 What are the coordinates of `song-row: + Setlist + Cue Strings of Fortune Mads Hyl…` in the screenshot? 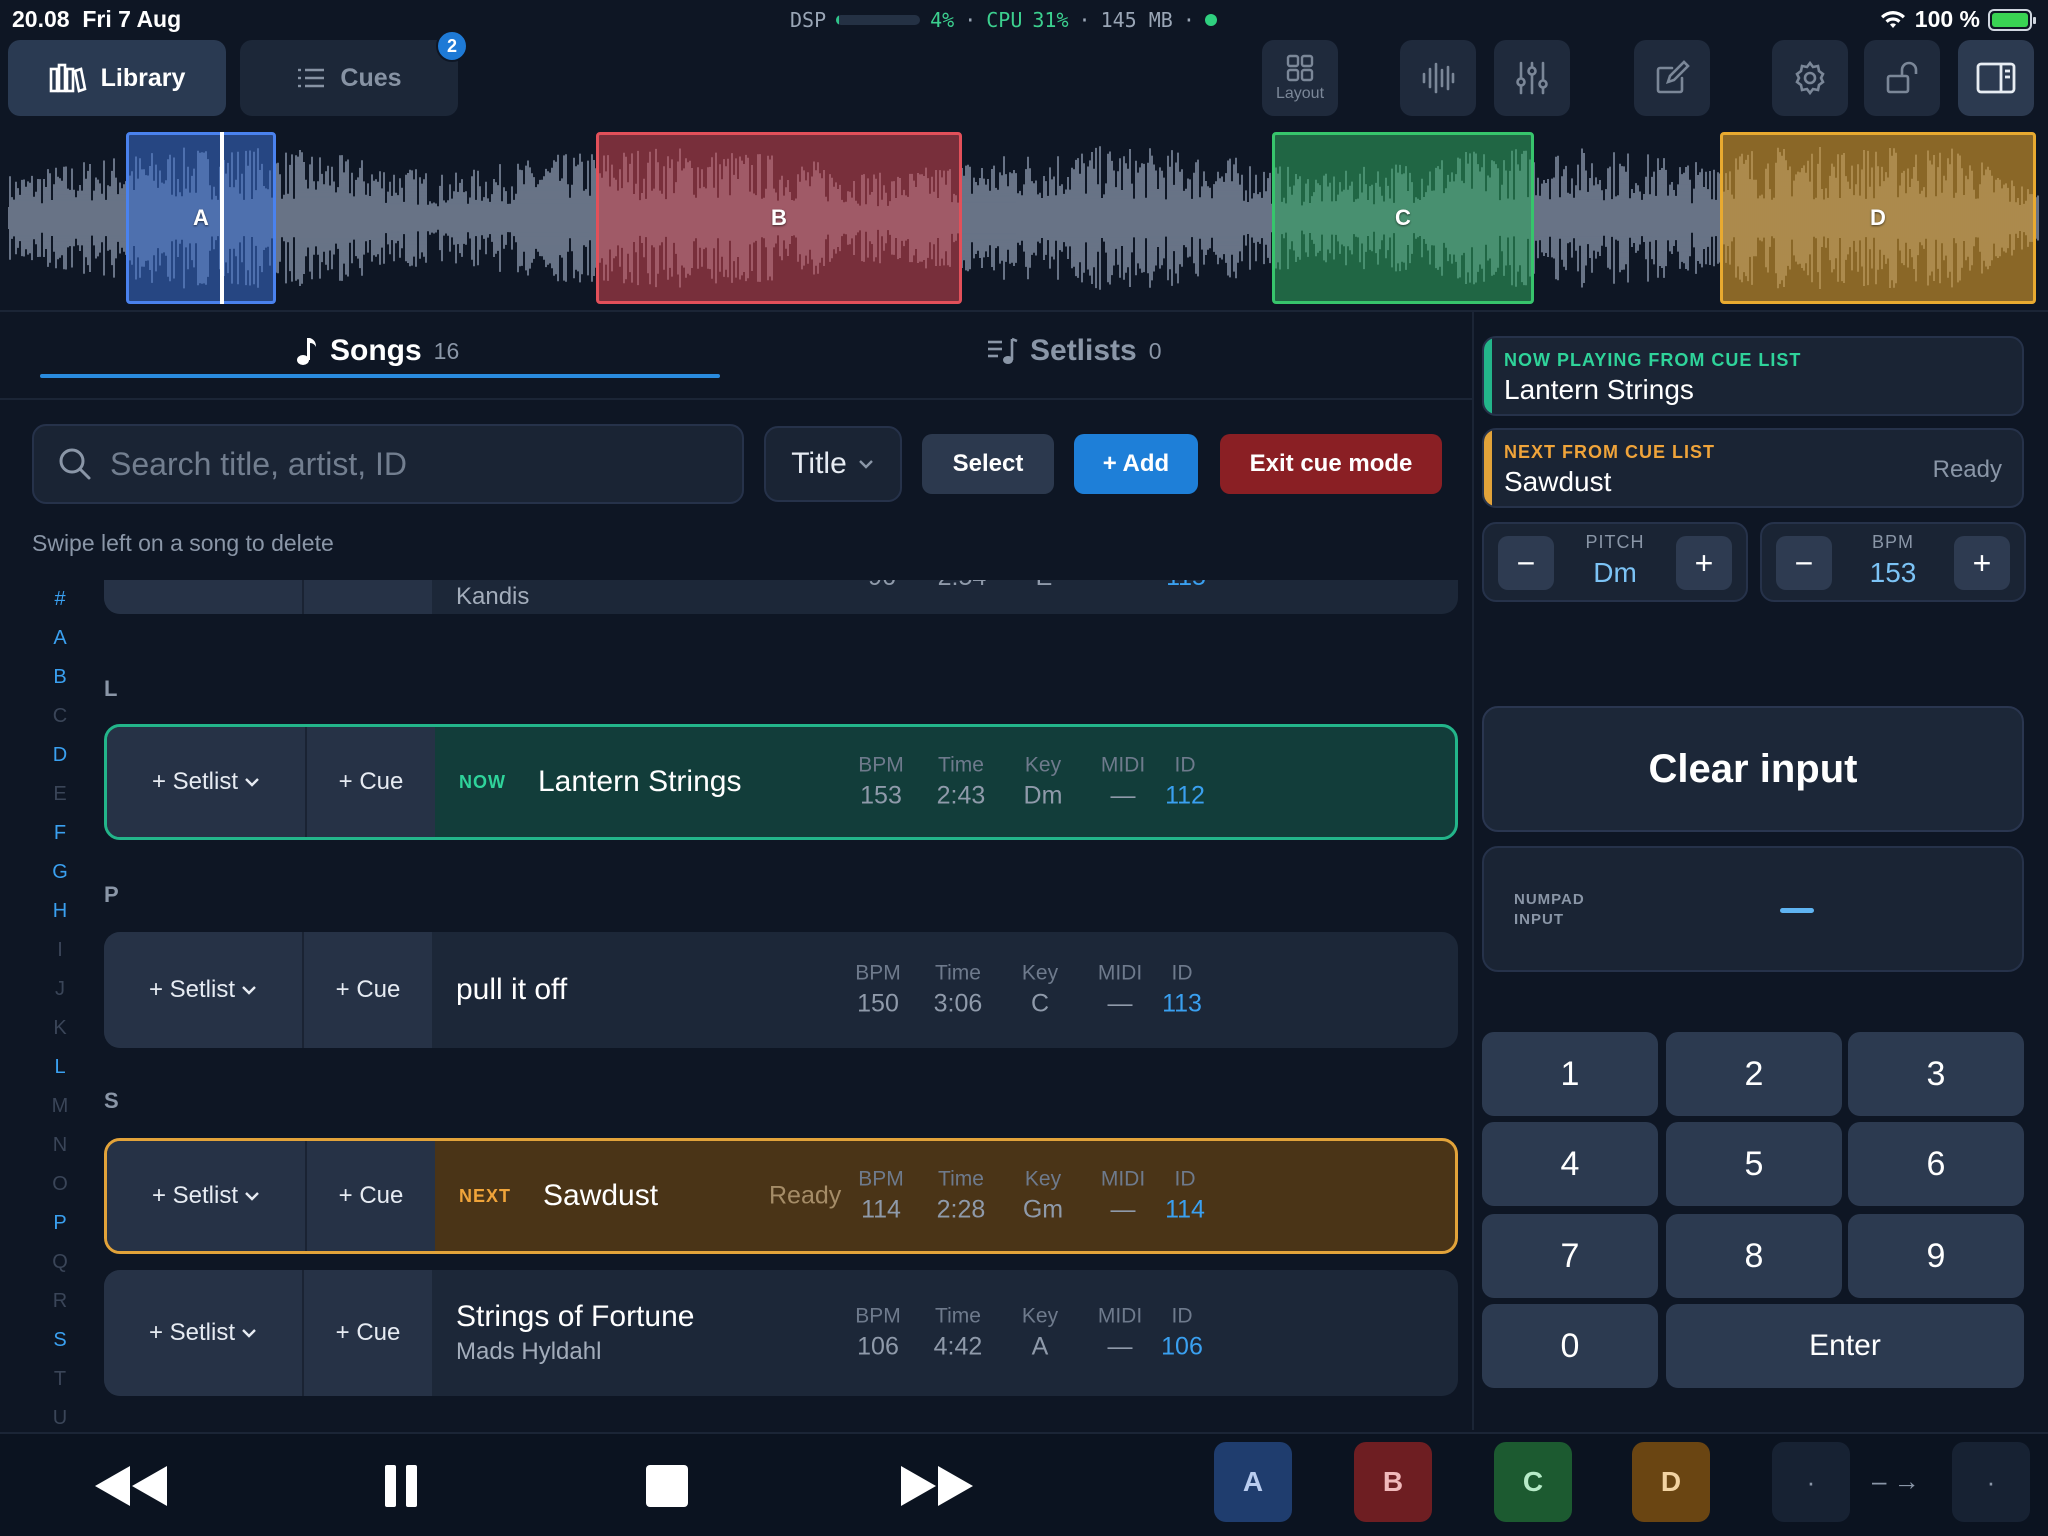 It's located at (781, 1333).